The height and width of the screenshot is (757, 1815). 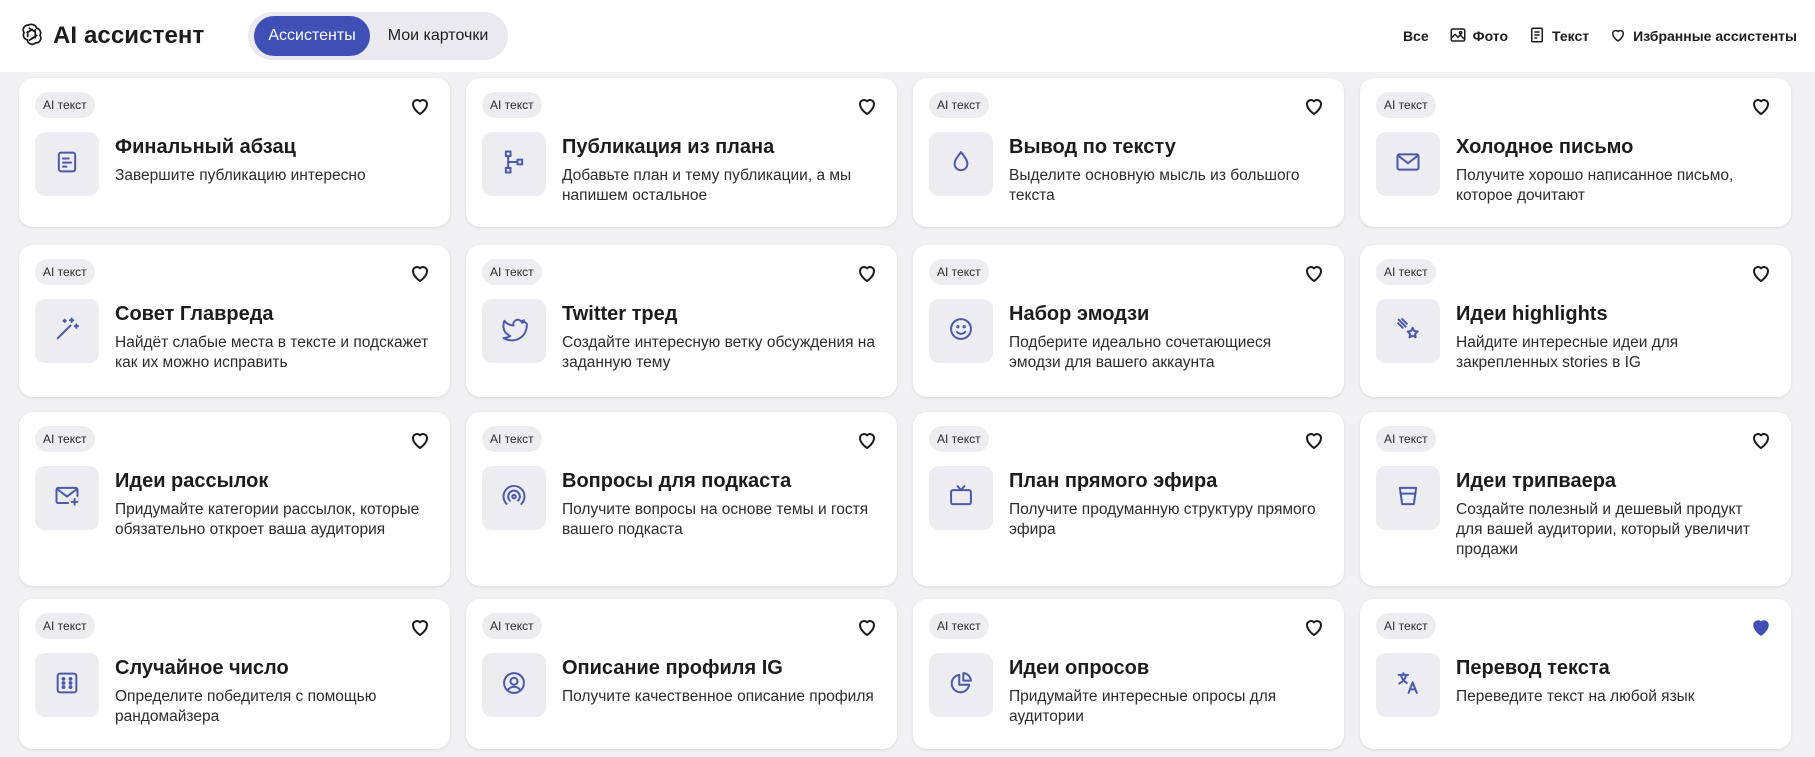 I want to click on assistant-title: Идеи highlights, so click(x=1532, y=314).